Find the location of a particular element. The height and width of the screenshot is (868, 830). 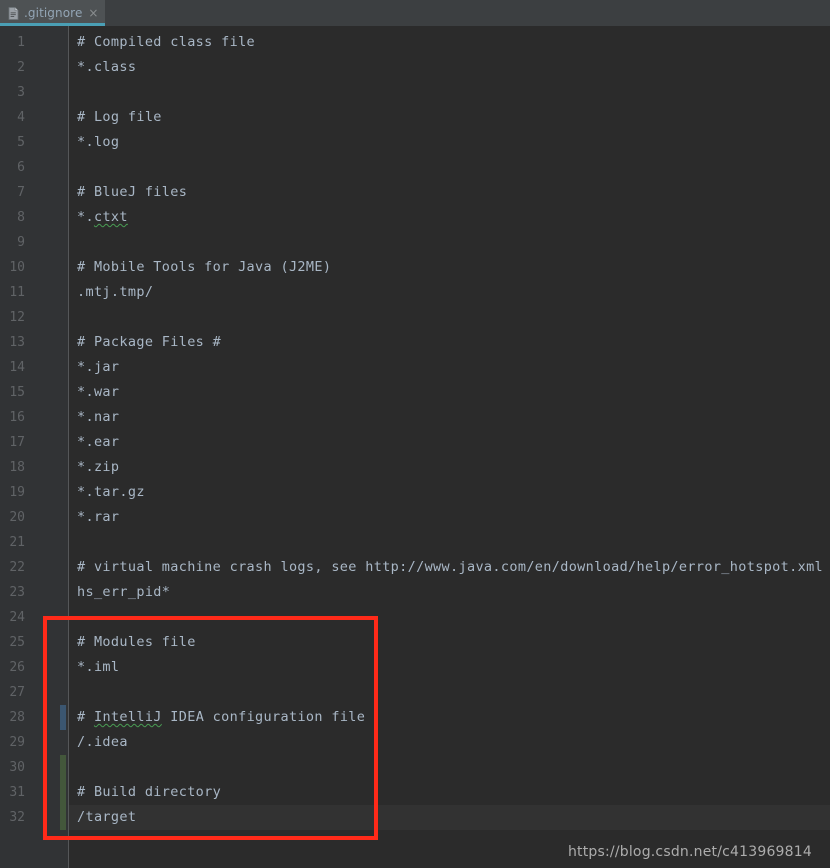

line-number: 14 is located at coordinates (12, 367).